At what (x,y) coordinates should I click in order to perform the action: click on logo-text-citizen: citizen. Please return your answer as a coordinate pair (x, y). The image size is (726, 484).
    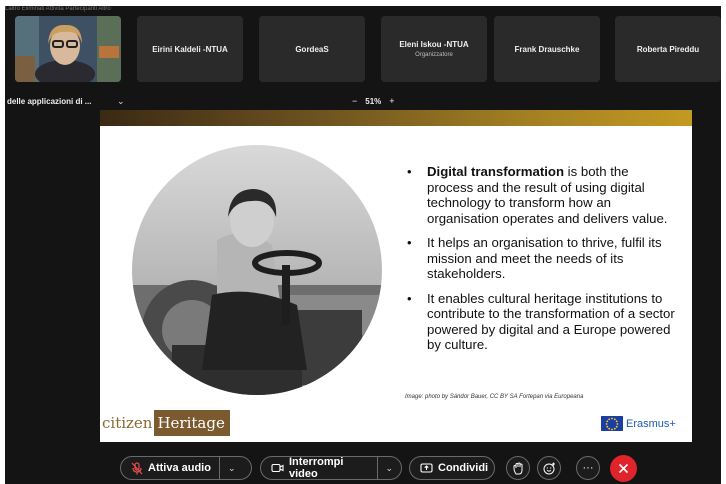
    Looking at the image, I should click on (127, 423).